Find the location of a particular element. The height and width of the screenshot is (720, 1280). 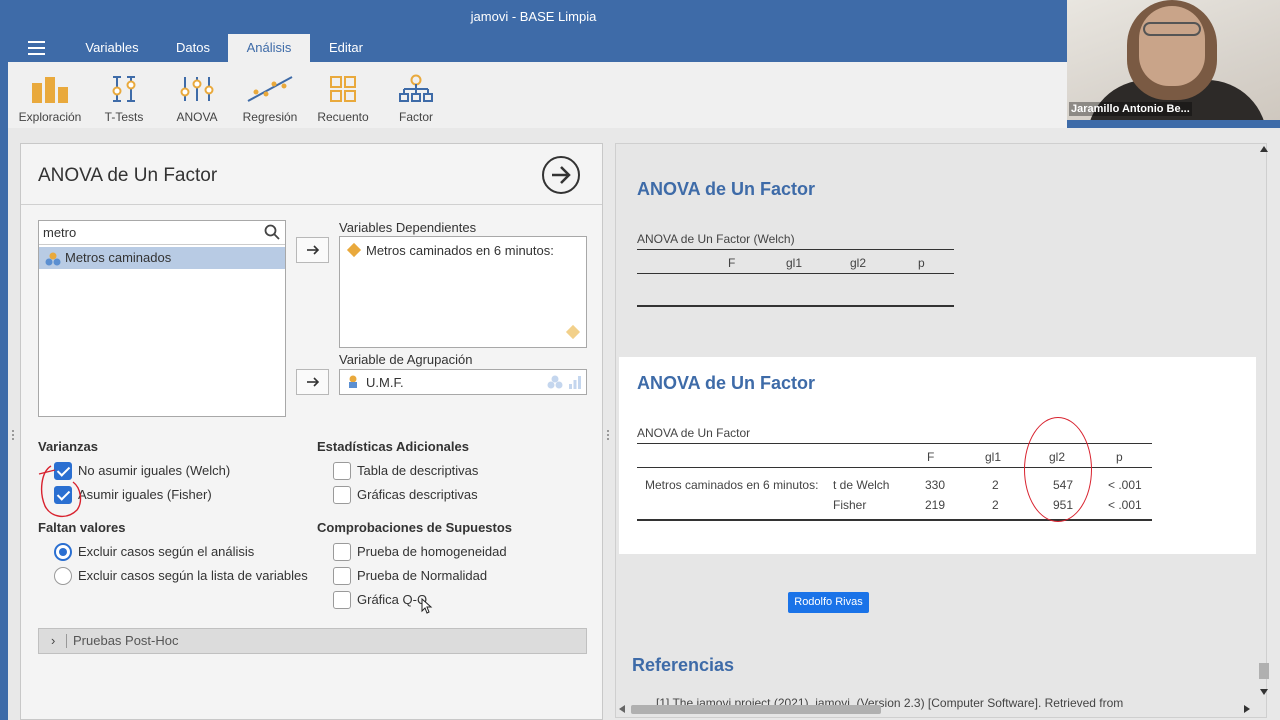

tab-editar: Editar is located at coordinates (346, 48).